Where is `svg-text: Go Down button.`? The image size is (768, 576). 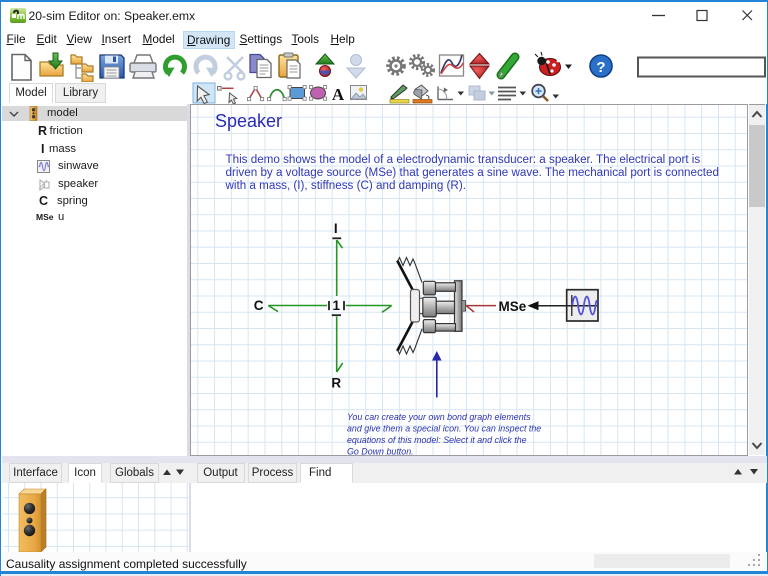 svg-text: Go Down button. is located at coordinates (380, 452).